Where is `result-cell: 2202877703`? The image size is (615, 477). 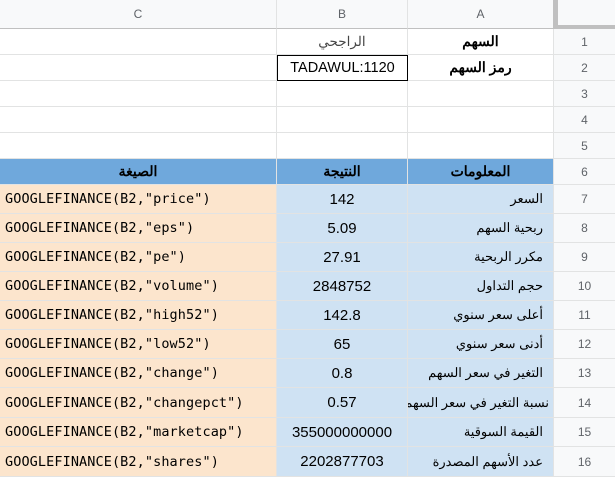 result-cell: 2202877703 is located at coordinates (342, 462).